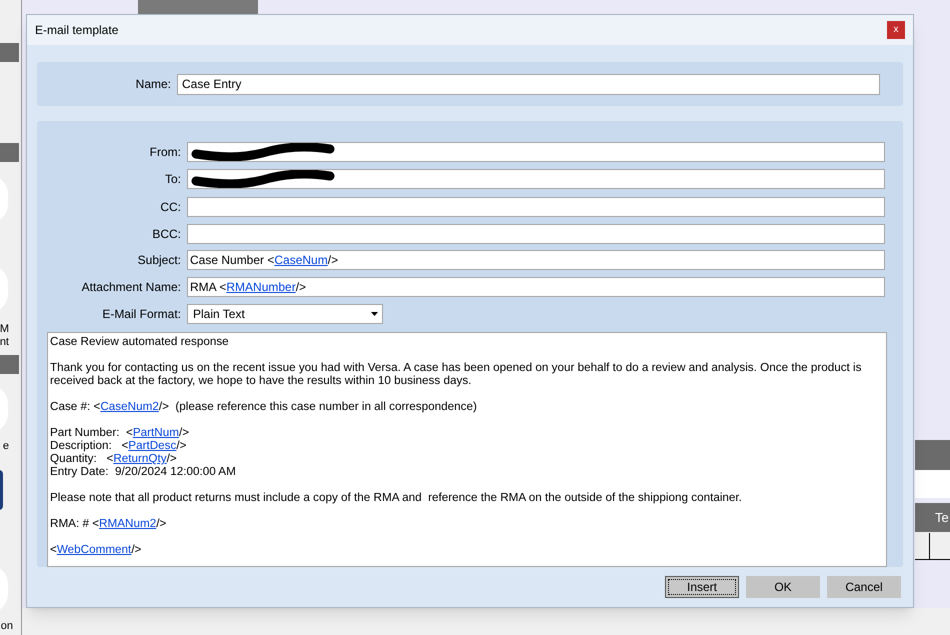  Describe the element at coordinates (896, 30) in the screenshot. I see `close-button: x` at that location.